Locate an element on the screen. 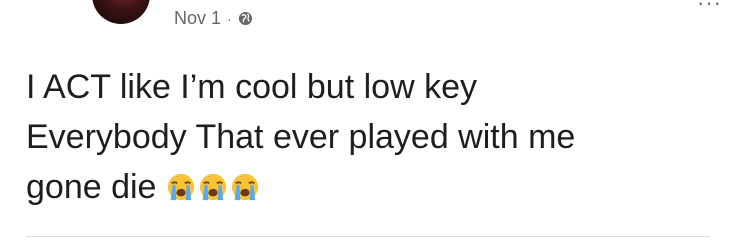 The image size is (736, 245). post-line-1: I ACT like I’m cool but low key is located at coordinates (251, 87).